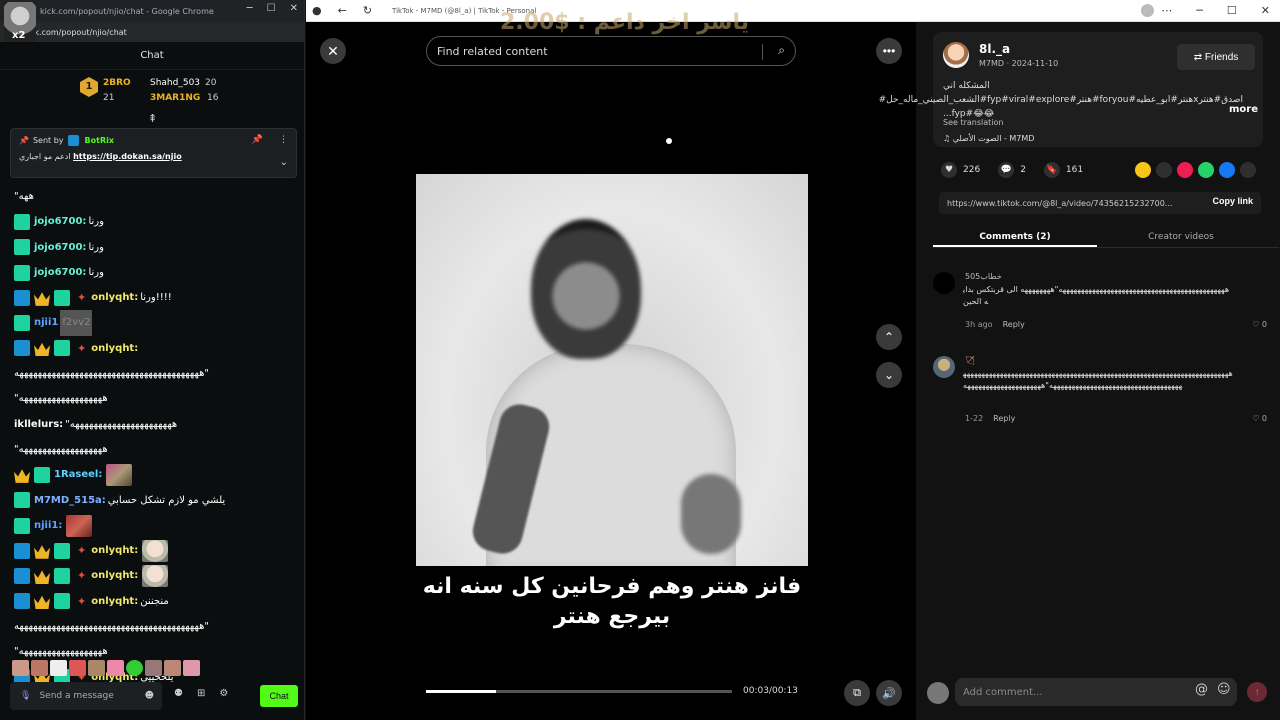  What do you see at coordinates (1216, 57) in the screenshot?
I see `friends-button: ⇄ Friends` at bounding box center [1216, 57].